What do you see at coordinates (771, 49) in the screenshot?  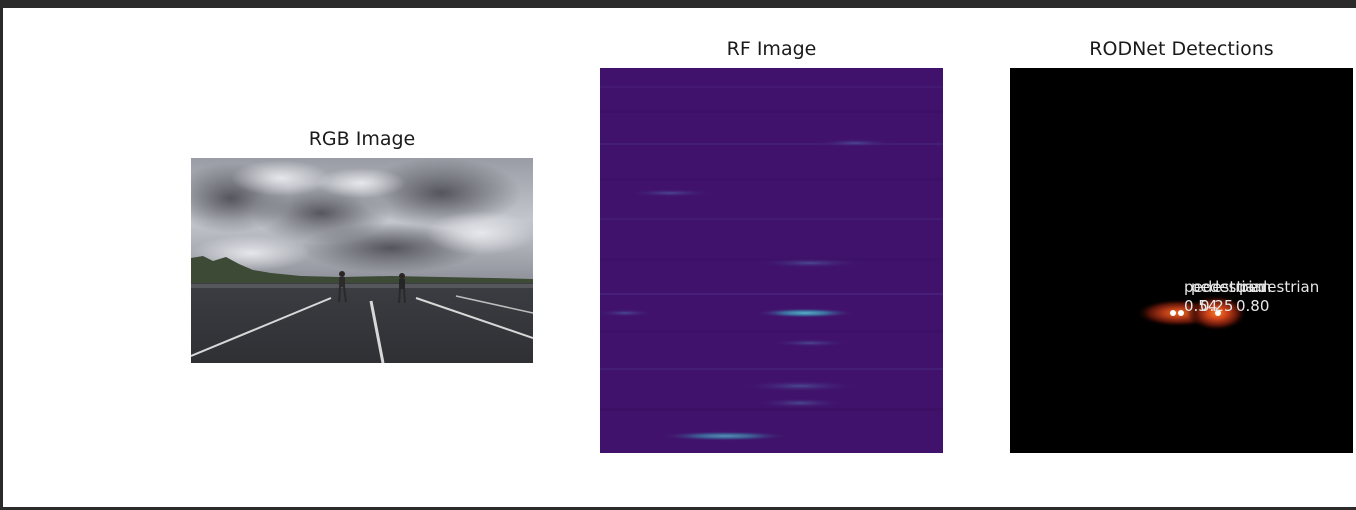 I see `rf-image-title: RF Image` at bounding box center [771, 49].